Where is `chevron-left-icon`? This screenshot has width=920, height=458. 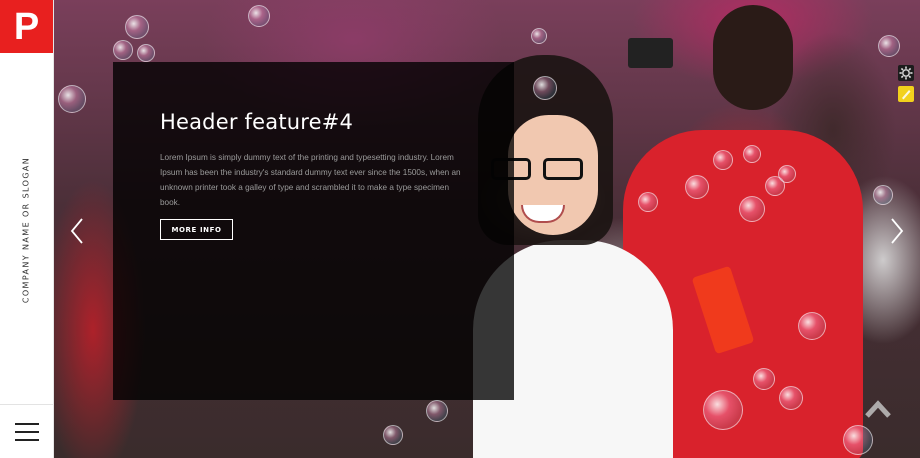 chevron-left-icon is located at coordinates (78, 231).